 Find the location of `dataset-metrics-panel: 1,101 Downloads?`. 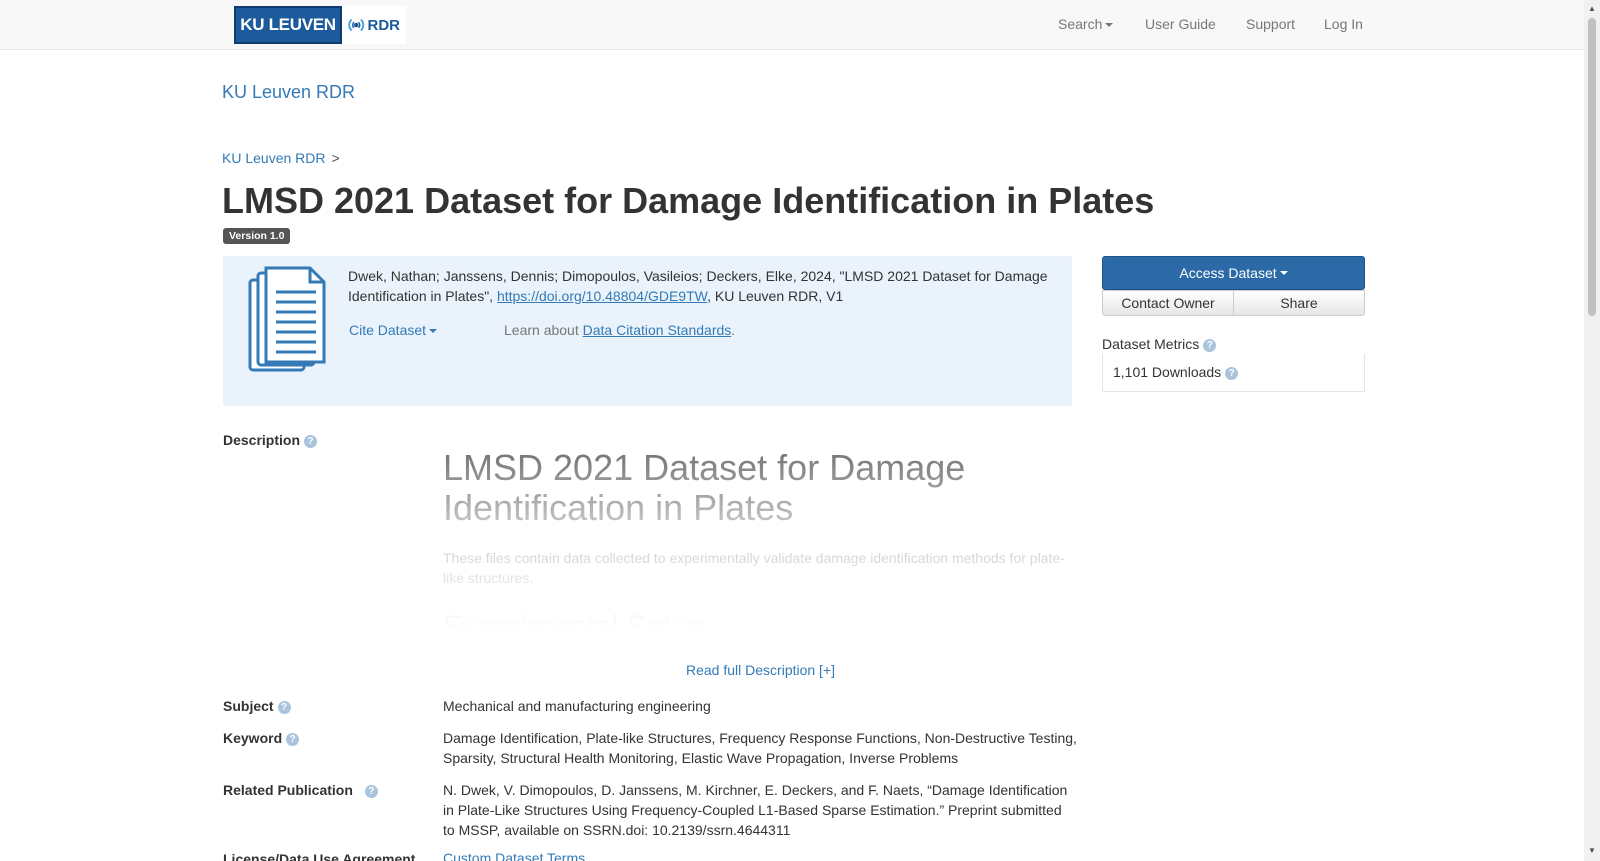

dataset-metrics-panel: 1,101 Downloads? is located at coordinates (1233, 373).